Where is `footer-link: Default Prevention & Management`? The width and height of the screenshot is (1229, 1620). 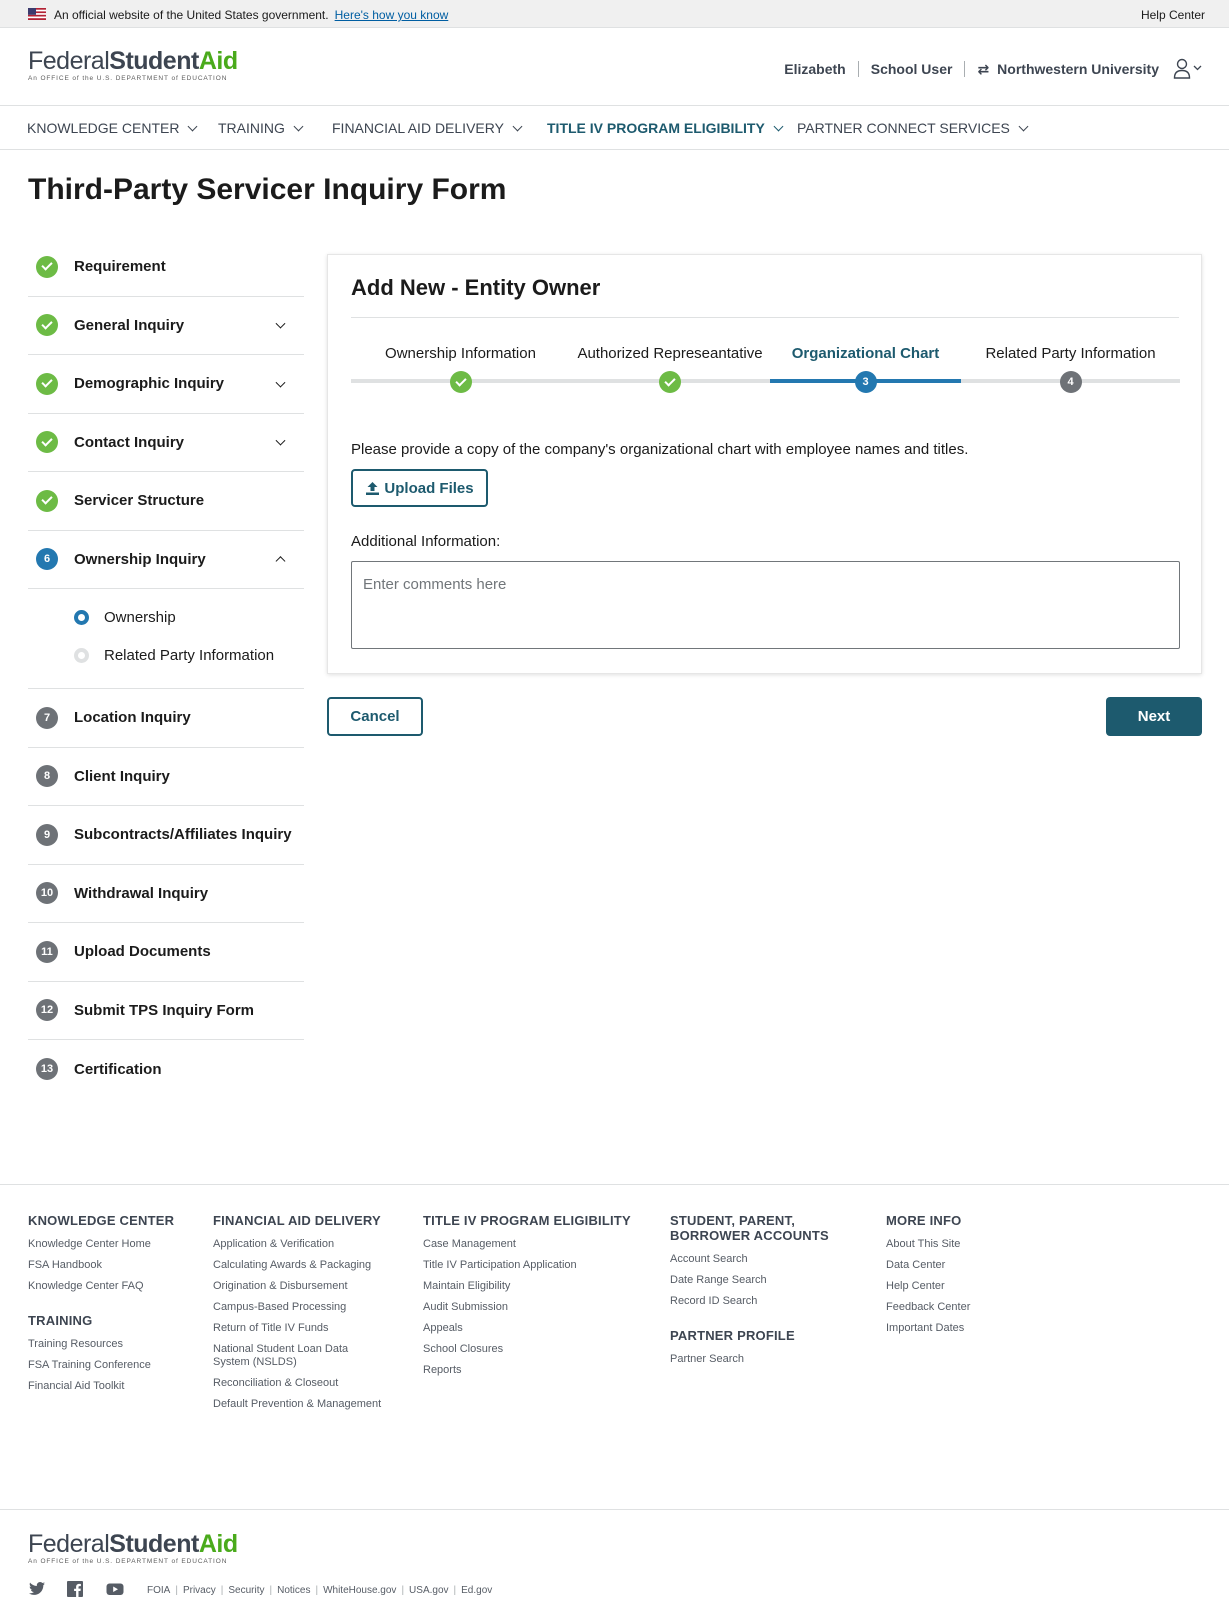 footer-link: Default Prevention & Management is located at coordinates (298, 1404).